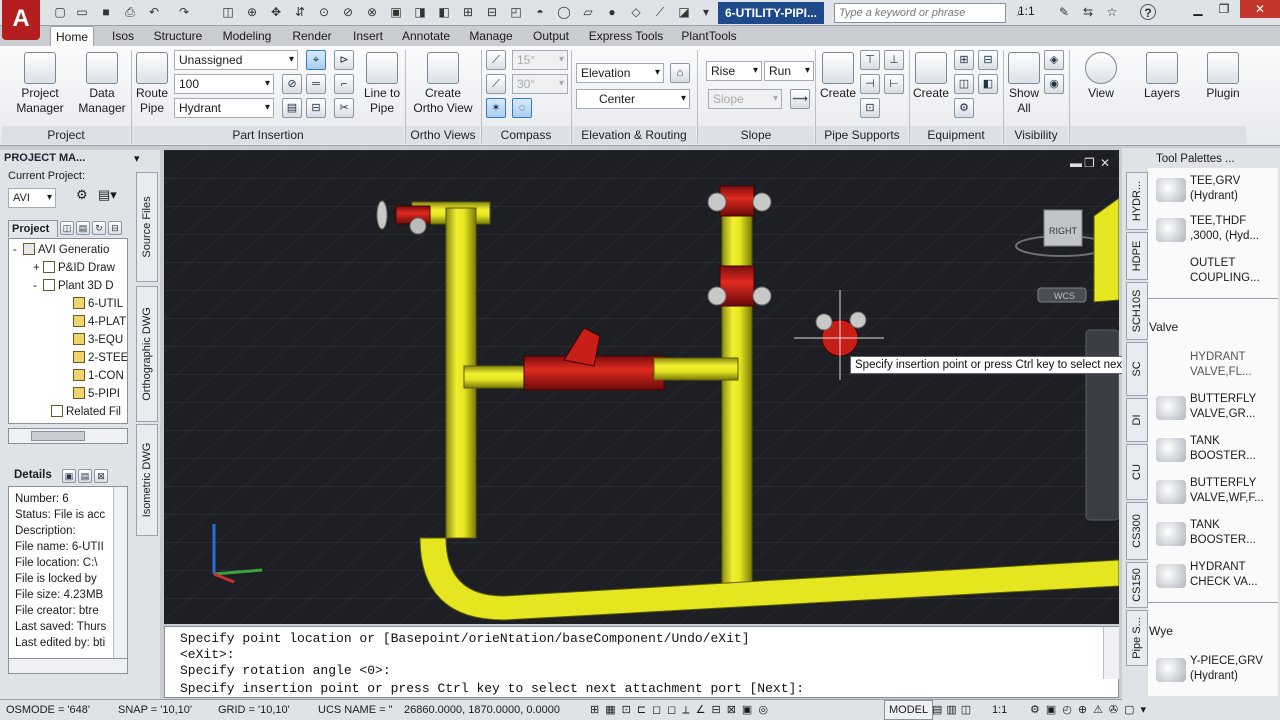 This screenshot has width=1280, height=720. What do you see at coordinates (86, 412) in the screenshot?
I see `tree-item: Related Fil` at bounding box center [86, 412].